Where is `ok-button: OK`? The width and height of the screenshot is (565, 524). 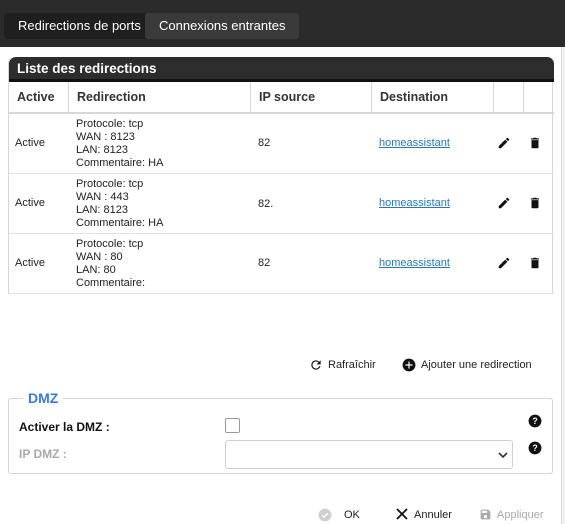
ok-button: OK is located at coordinates (340, 515).